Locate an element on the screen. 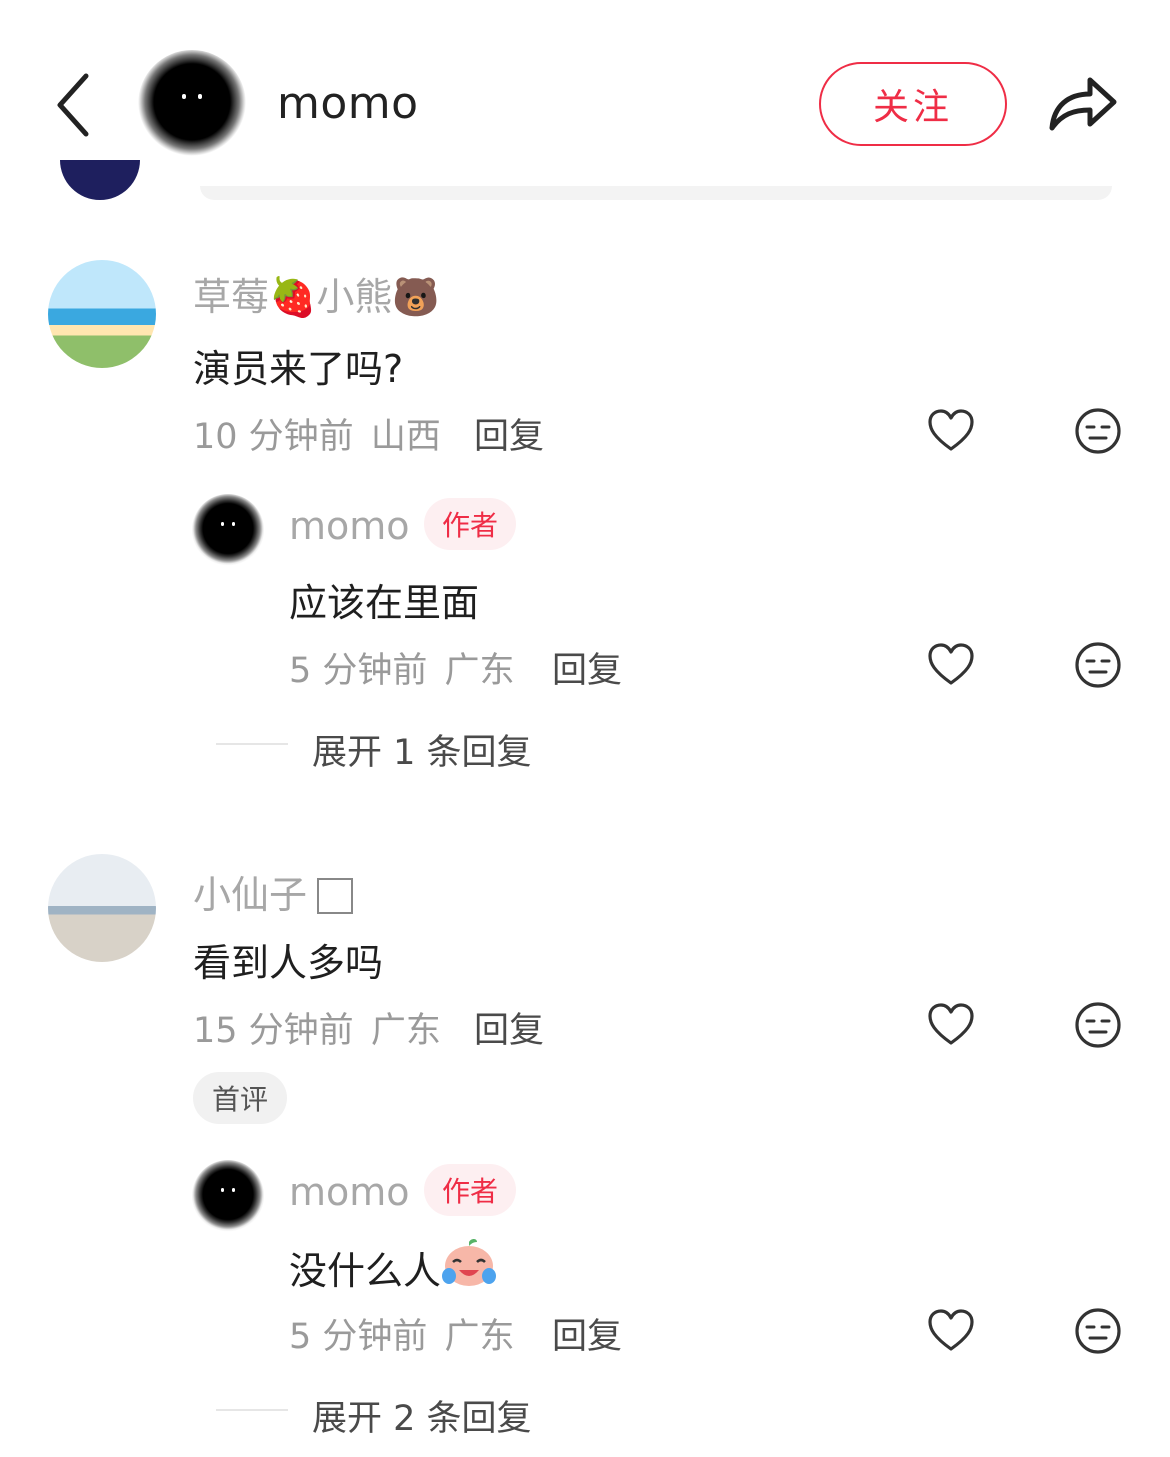  expand-replies-button: 展开 1 条回复 is located at coordinates (422, 749).